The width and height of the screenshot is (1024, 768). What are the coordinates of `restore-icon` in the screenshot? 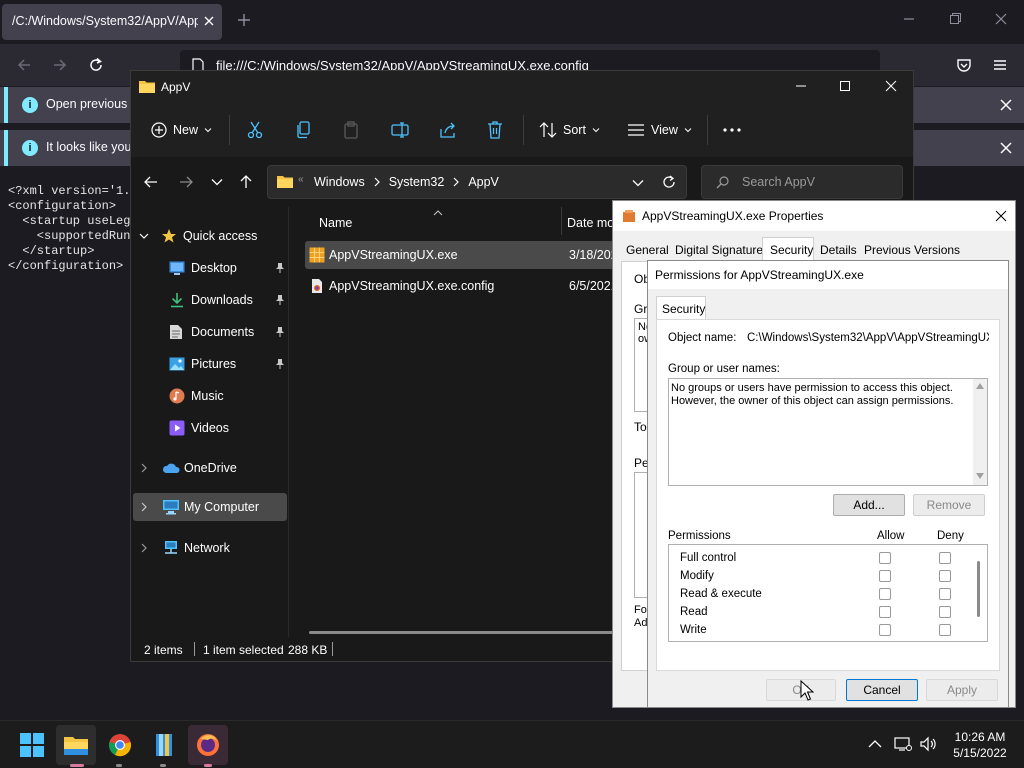 It's located at (955, 19).